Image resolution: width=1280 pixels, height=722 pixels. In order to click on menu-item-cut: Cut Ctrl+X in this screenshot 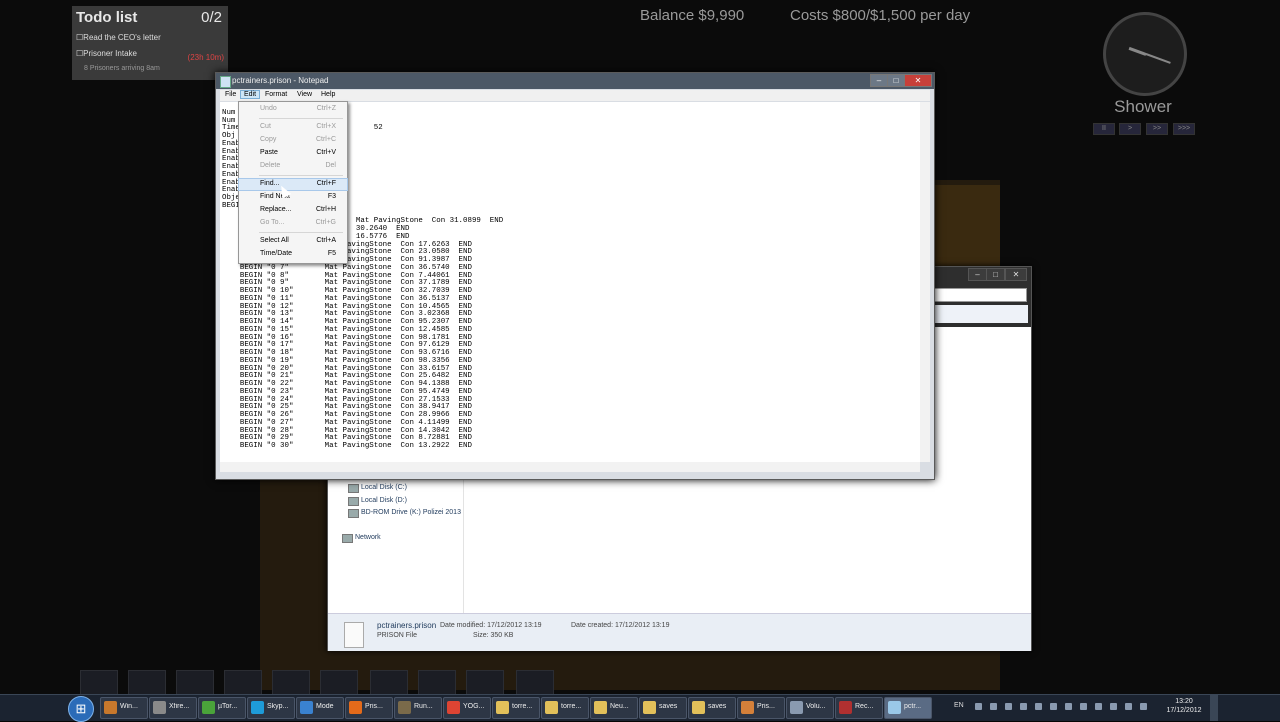, I will do `click(293, 127)`.